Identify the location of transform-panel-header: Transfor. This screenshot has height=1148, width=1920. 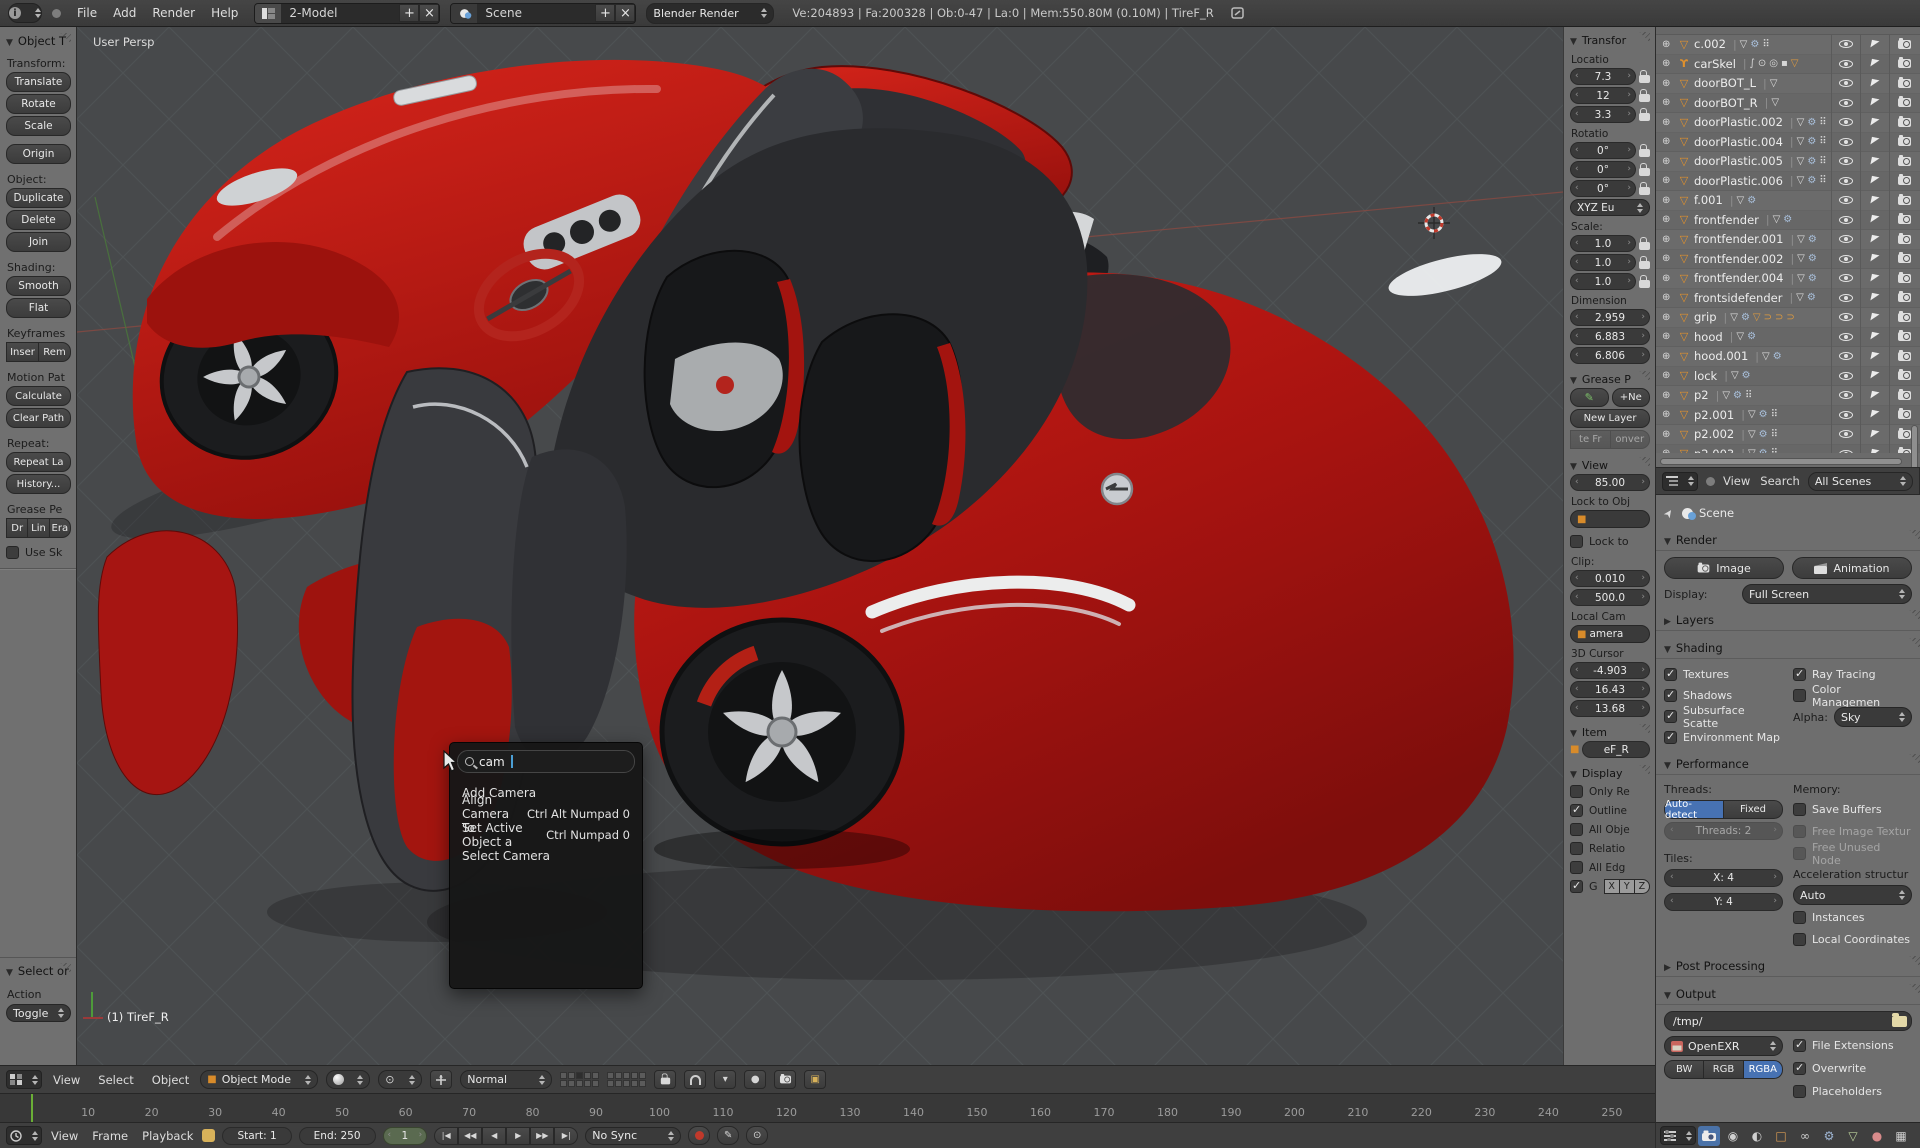
(1610, 40).